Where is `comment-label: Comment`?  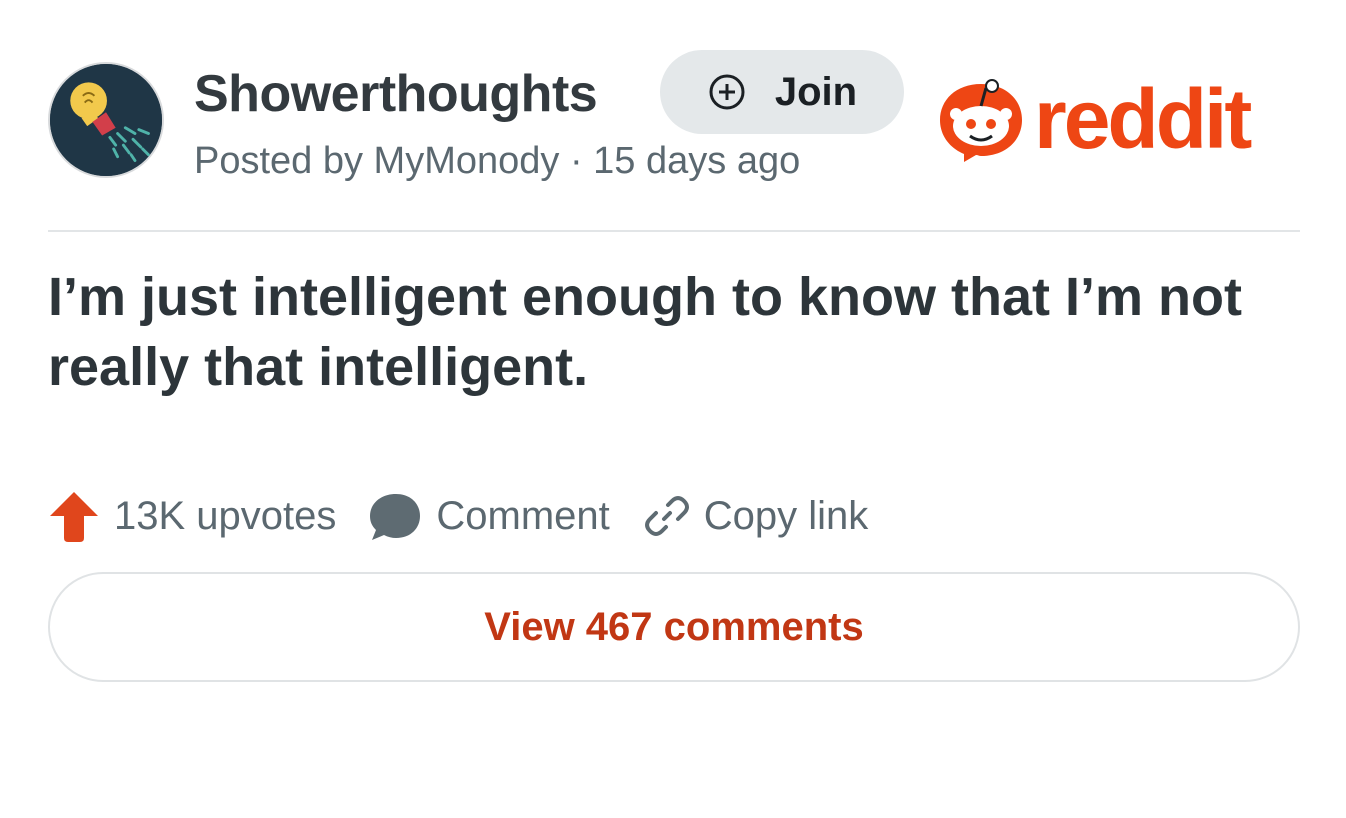 comment-label: Comment is located at coordinates (523, 515).